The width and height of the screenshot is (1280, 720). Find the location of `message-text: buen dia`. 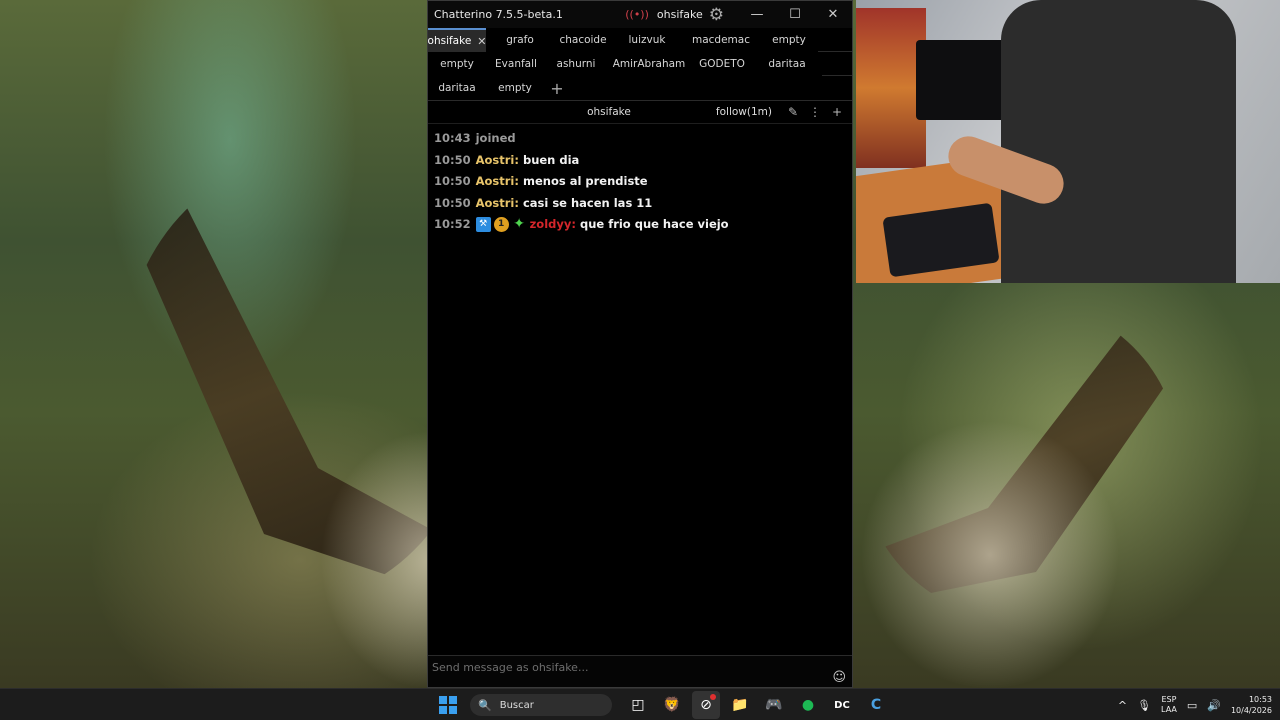

message-text: buen dia is located at coordinates (551, 159).